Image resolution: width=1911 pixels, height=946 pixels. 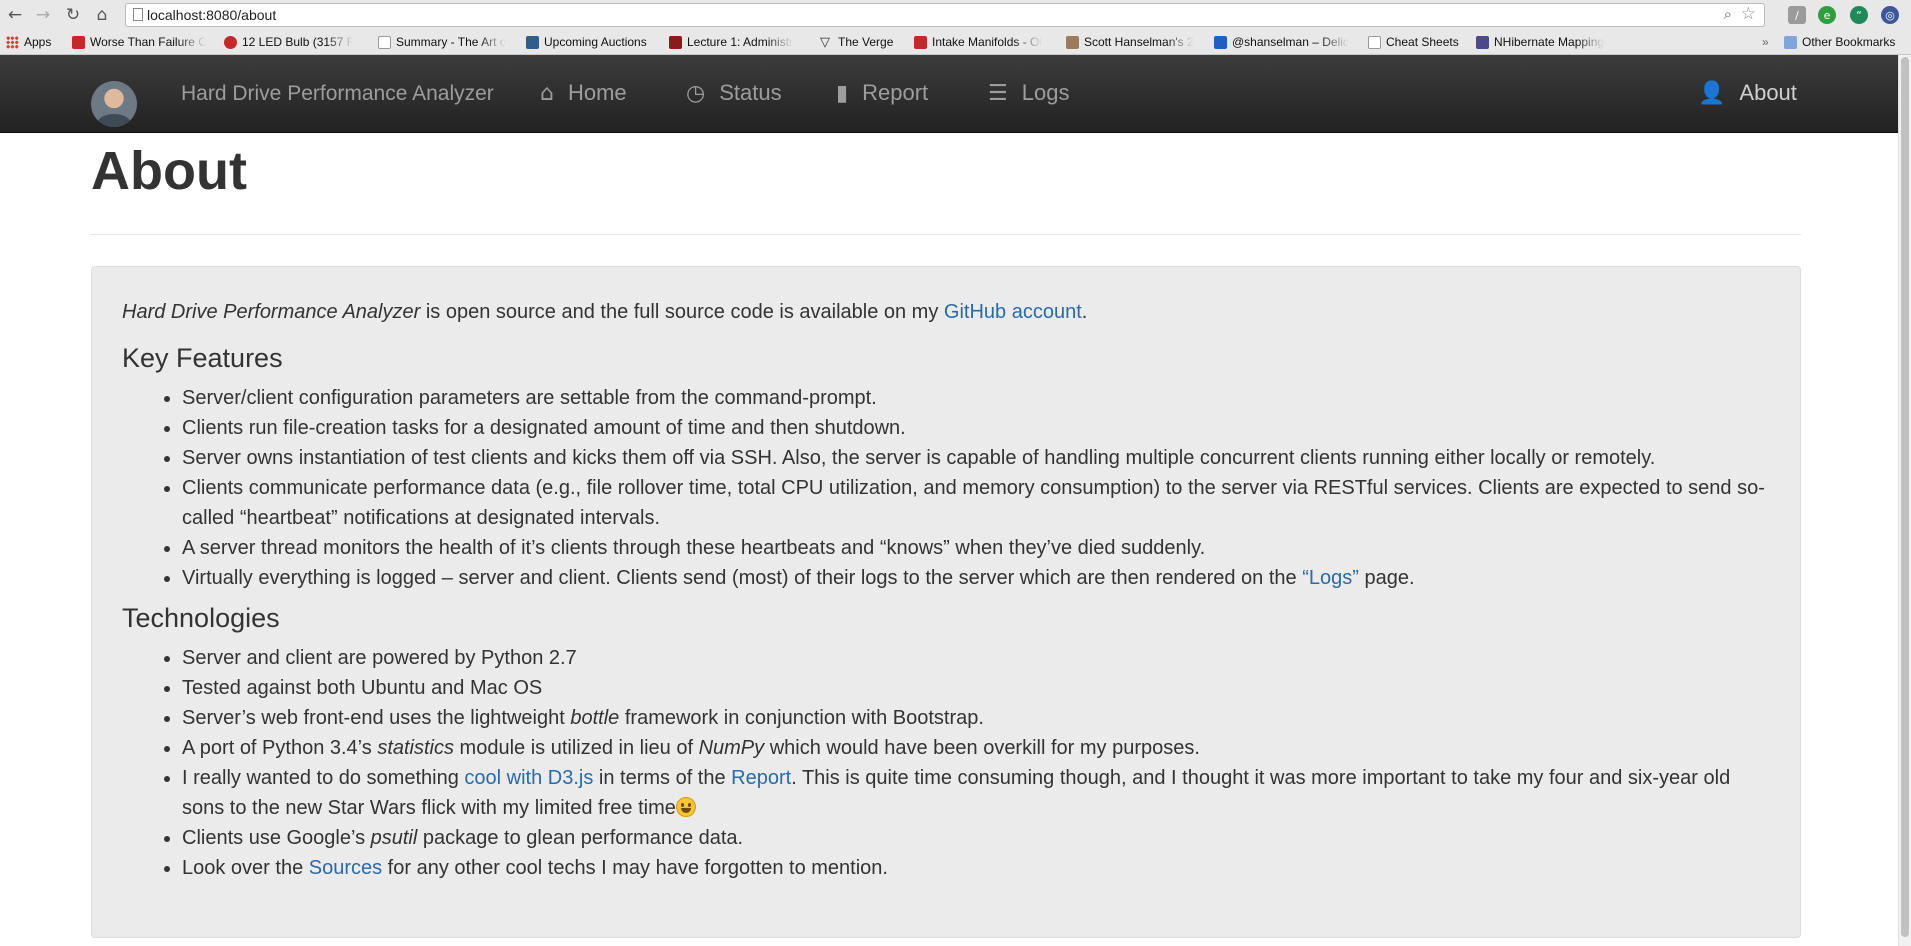 What do you see at coordinates (580, 838) in the screenshot?
I see `list-item-text: package to glean performance data.` at bounding box center [580, 838].